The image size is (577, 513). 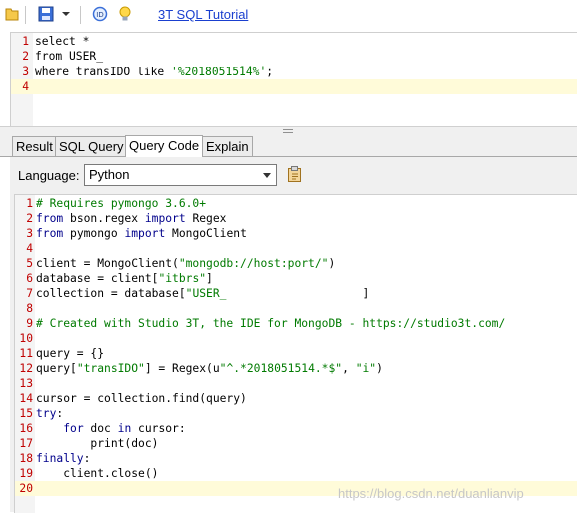 What do you see at coordinates (270, 71) in the screenshot?
I see `code-token: ;` at bounding box center [270, 71].